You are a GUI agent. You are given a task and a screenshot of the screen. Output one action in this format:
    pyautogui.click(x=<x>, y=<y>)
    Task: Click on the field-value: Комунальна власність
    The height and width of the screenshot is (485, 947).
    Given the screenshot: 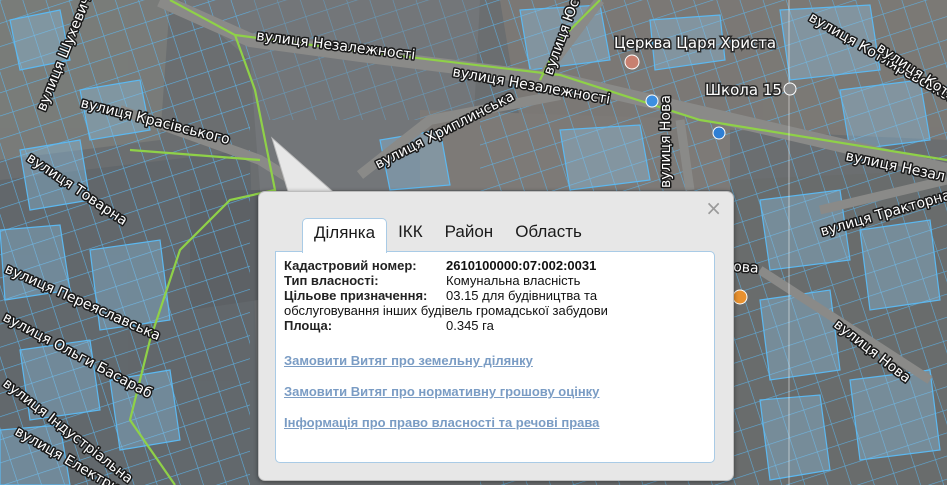 What is the action you would take?
    pyautogui.click(x=513, y=280)
    